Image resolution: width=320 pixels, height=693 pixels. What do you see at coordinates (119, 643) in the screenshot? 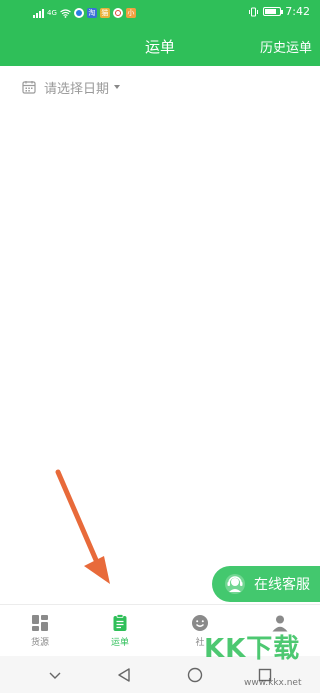
I see `tab-waybill-label: 运单` at bounding box center [119, 643].